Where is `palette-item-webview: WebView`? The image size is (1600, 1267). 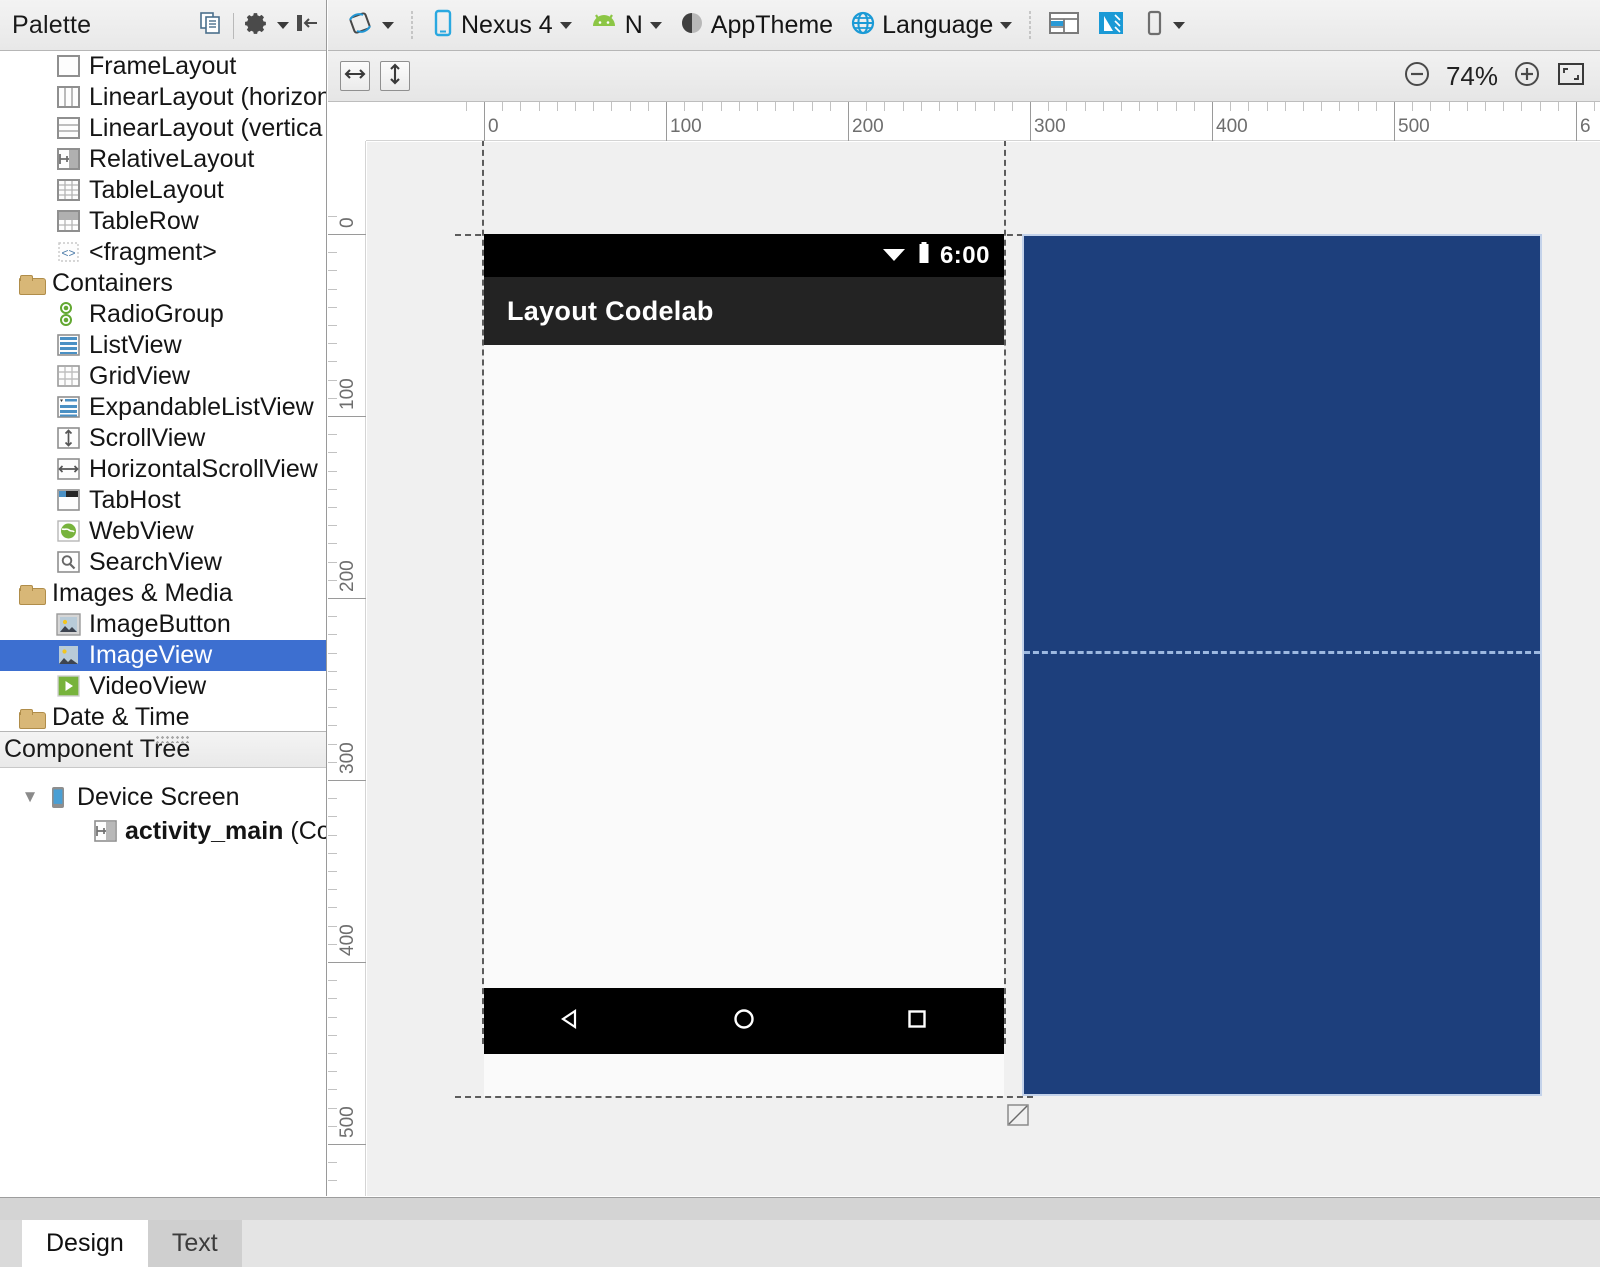 palette-item-webview: WebView is located at coordinates (163, 531).